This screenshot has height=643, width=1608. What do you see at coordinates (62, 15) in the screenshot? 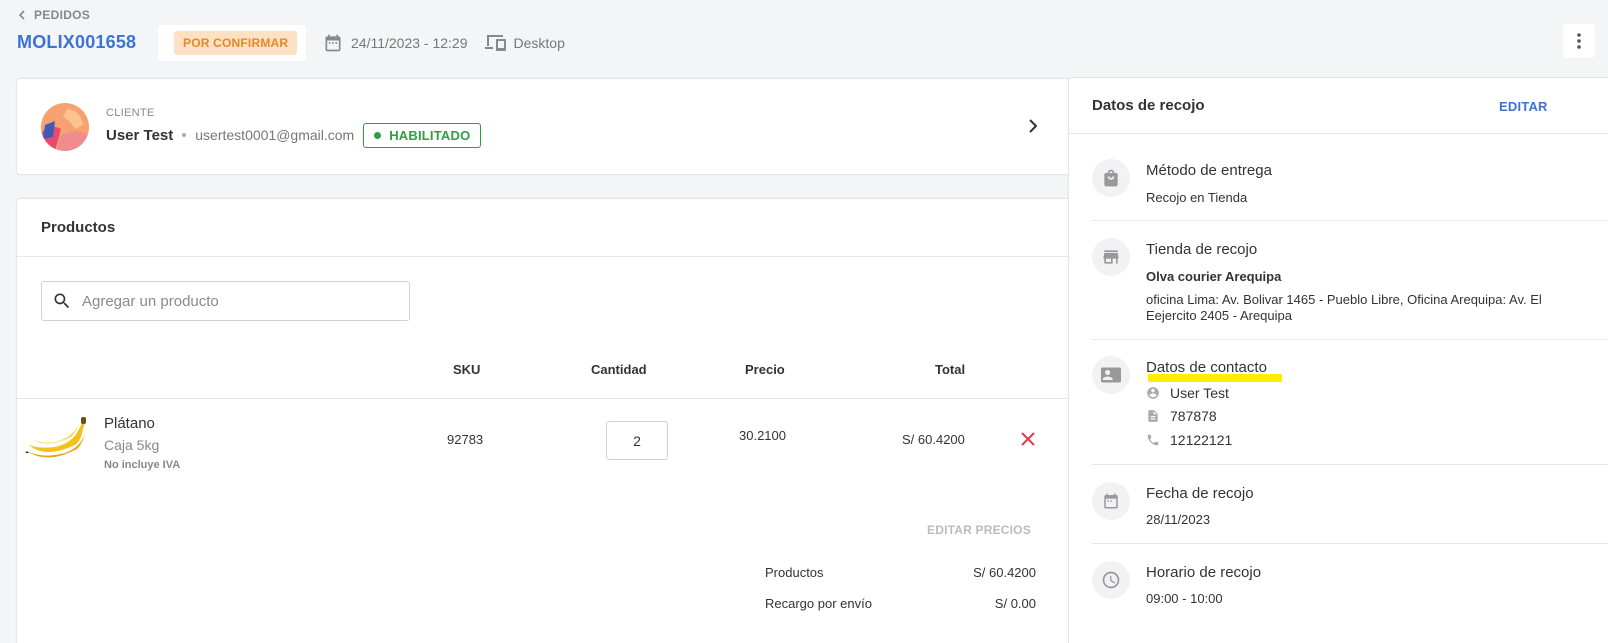
I see `back-label: PEDIDOS` at bounding box center [62, 15].